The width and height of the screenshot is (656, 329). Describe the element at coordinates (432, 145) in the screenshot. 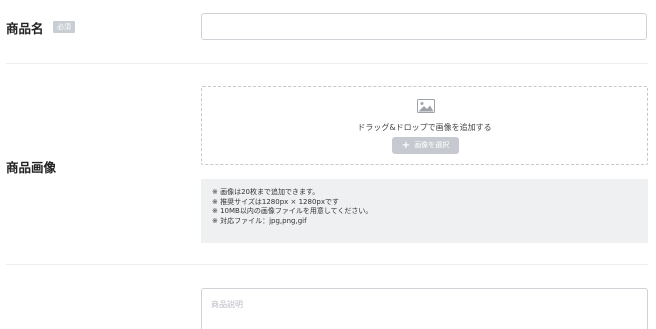

I see `select-image-label: 画像を選択` at that location.